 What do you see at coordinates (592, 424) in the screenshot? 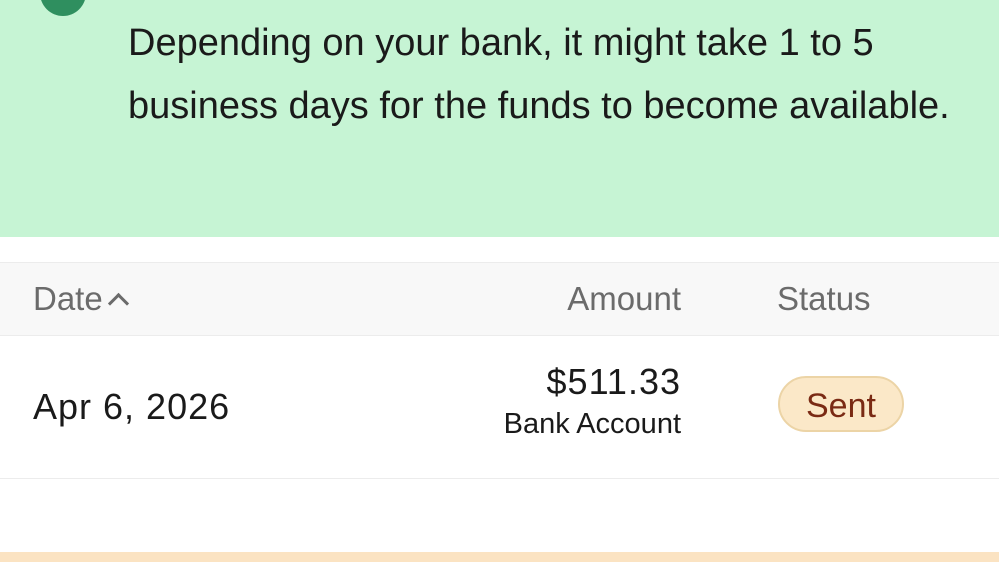
I see `row-payment-method: Bank Account` at bounding box center [592, 424].